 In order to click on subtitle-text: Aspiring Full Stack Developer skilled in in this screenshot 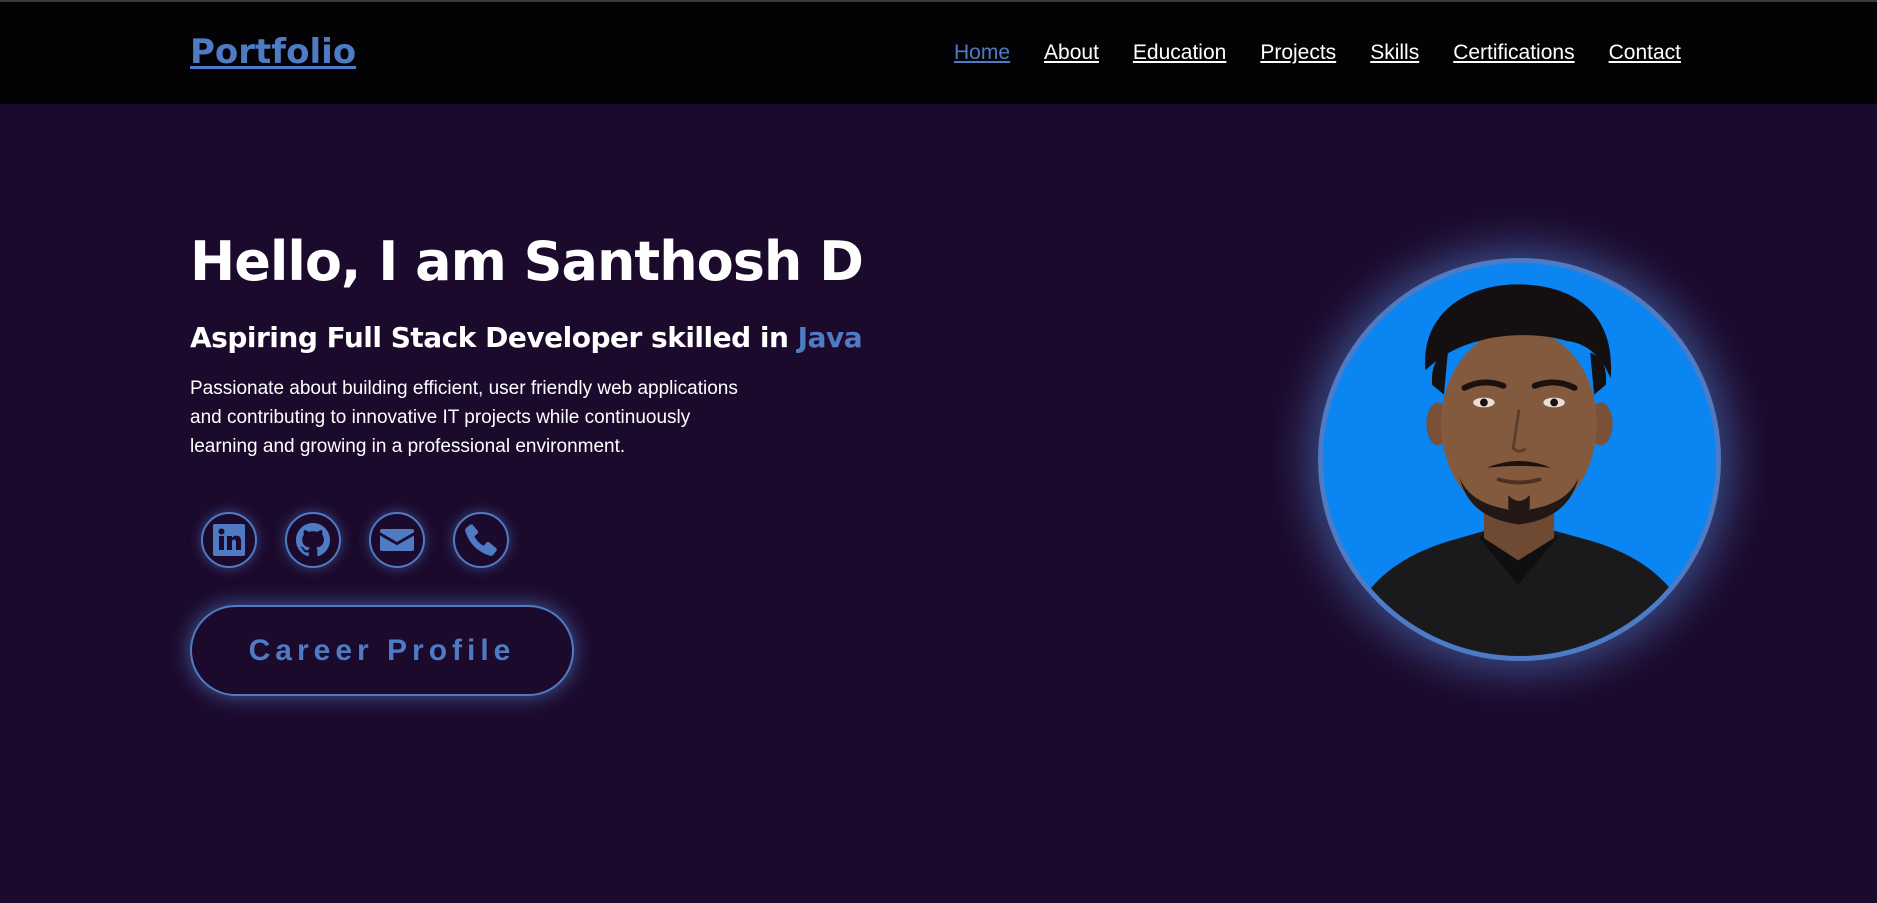, I will do `click(489, 337)`.